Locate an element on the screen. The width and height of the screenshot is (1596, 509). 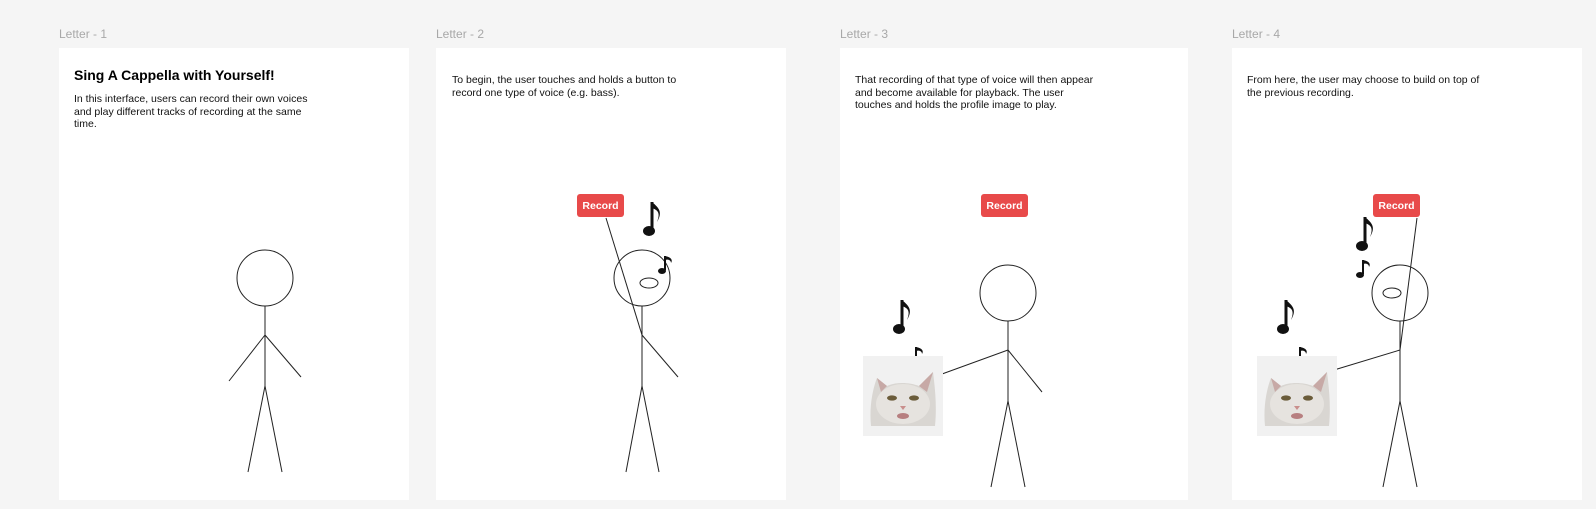
frame-label-4: Letter - 4 is located at coordinates (1256, 34).